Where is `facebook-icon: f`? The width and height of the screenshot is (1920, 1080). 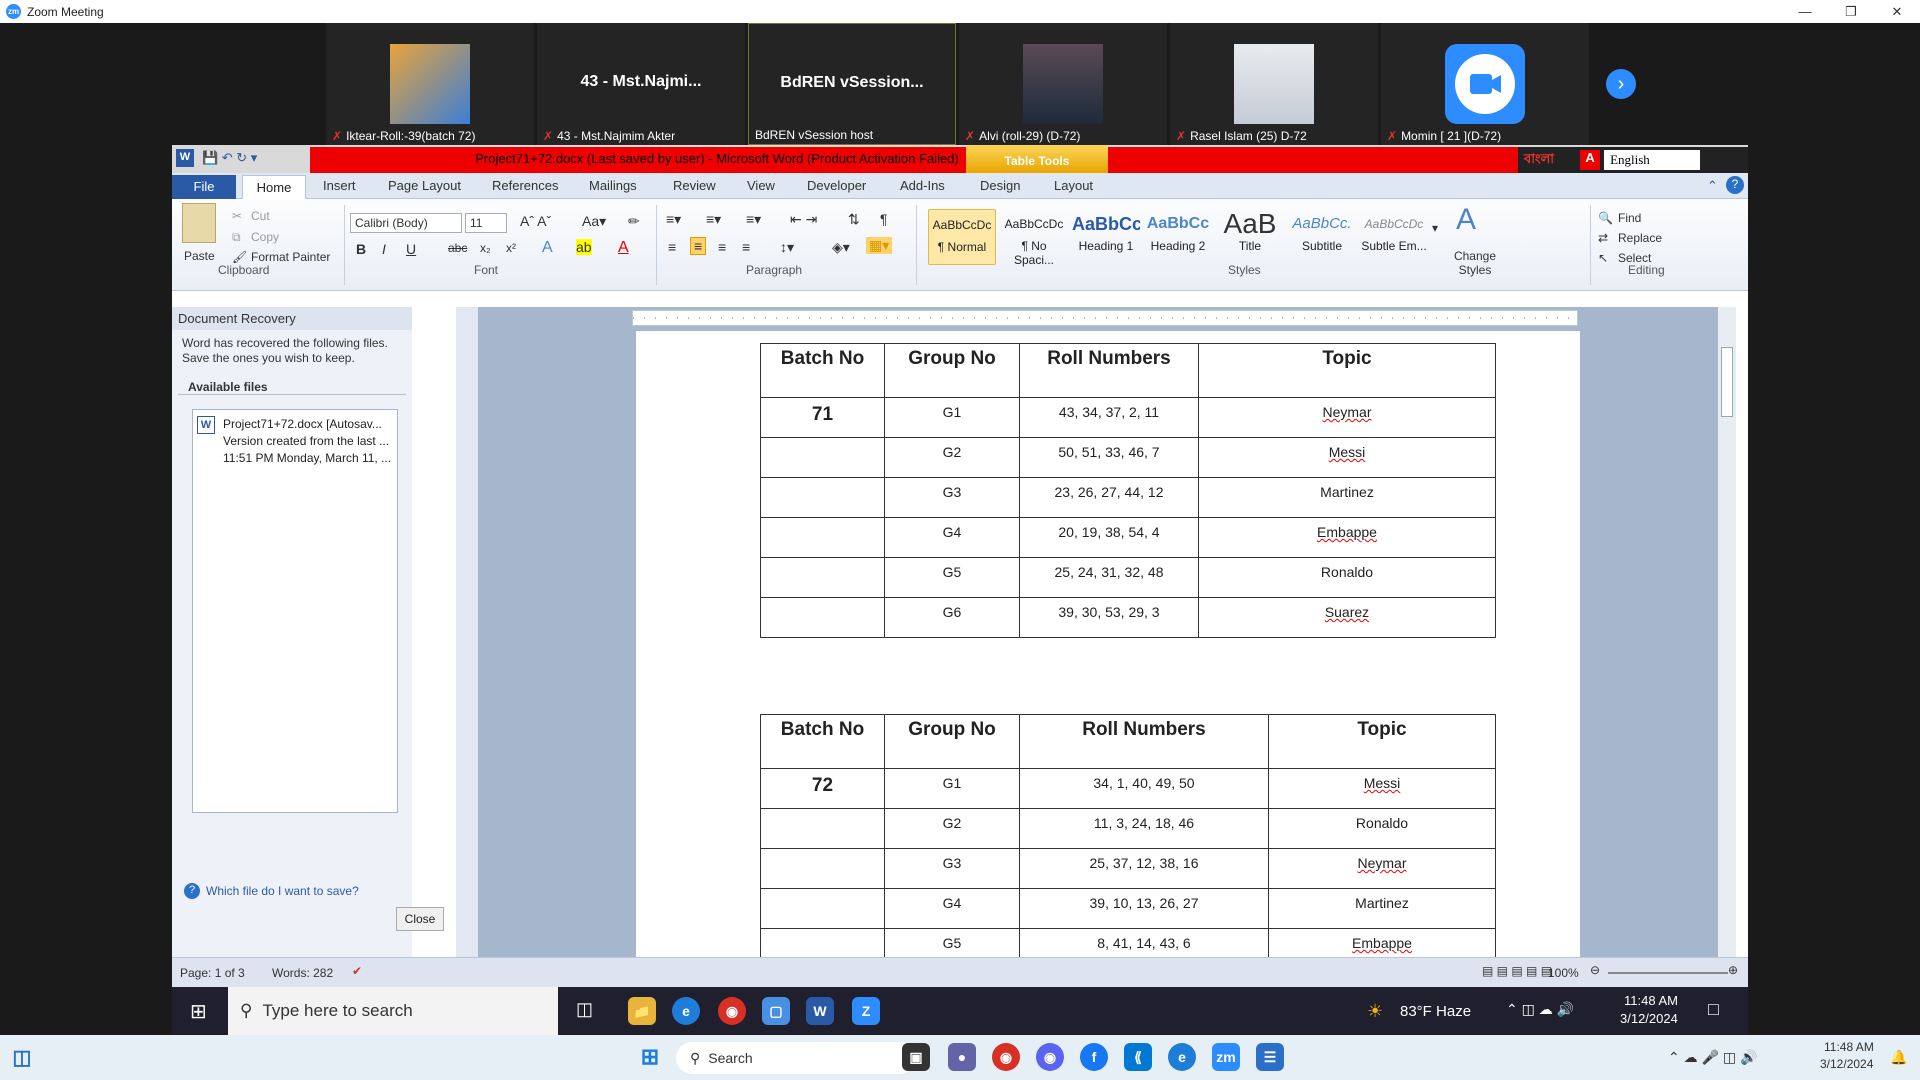
facebook-icon: f is located at coordinates (1094, 1057).